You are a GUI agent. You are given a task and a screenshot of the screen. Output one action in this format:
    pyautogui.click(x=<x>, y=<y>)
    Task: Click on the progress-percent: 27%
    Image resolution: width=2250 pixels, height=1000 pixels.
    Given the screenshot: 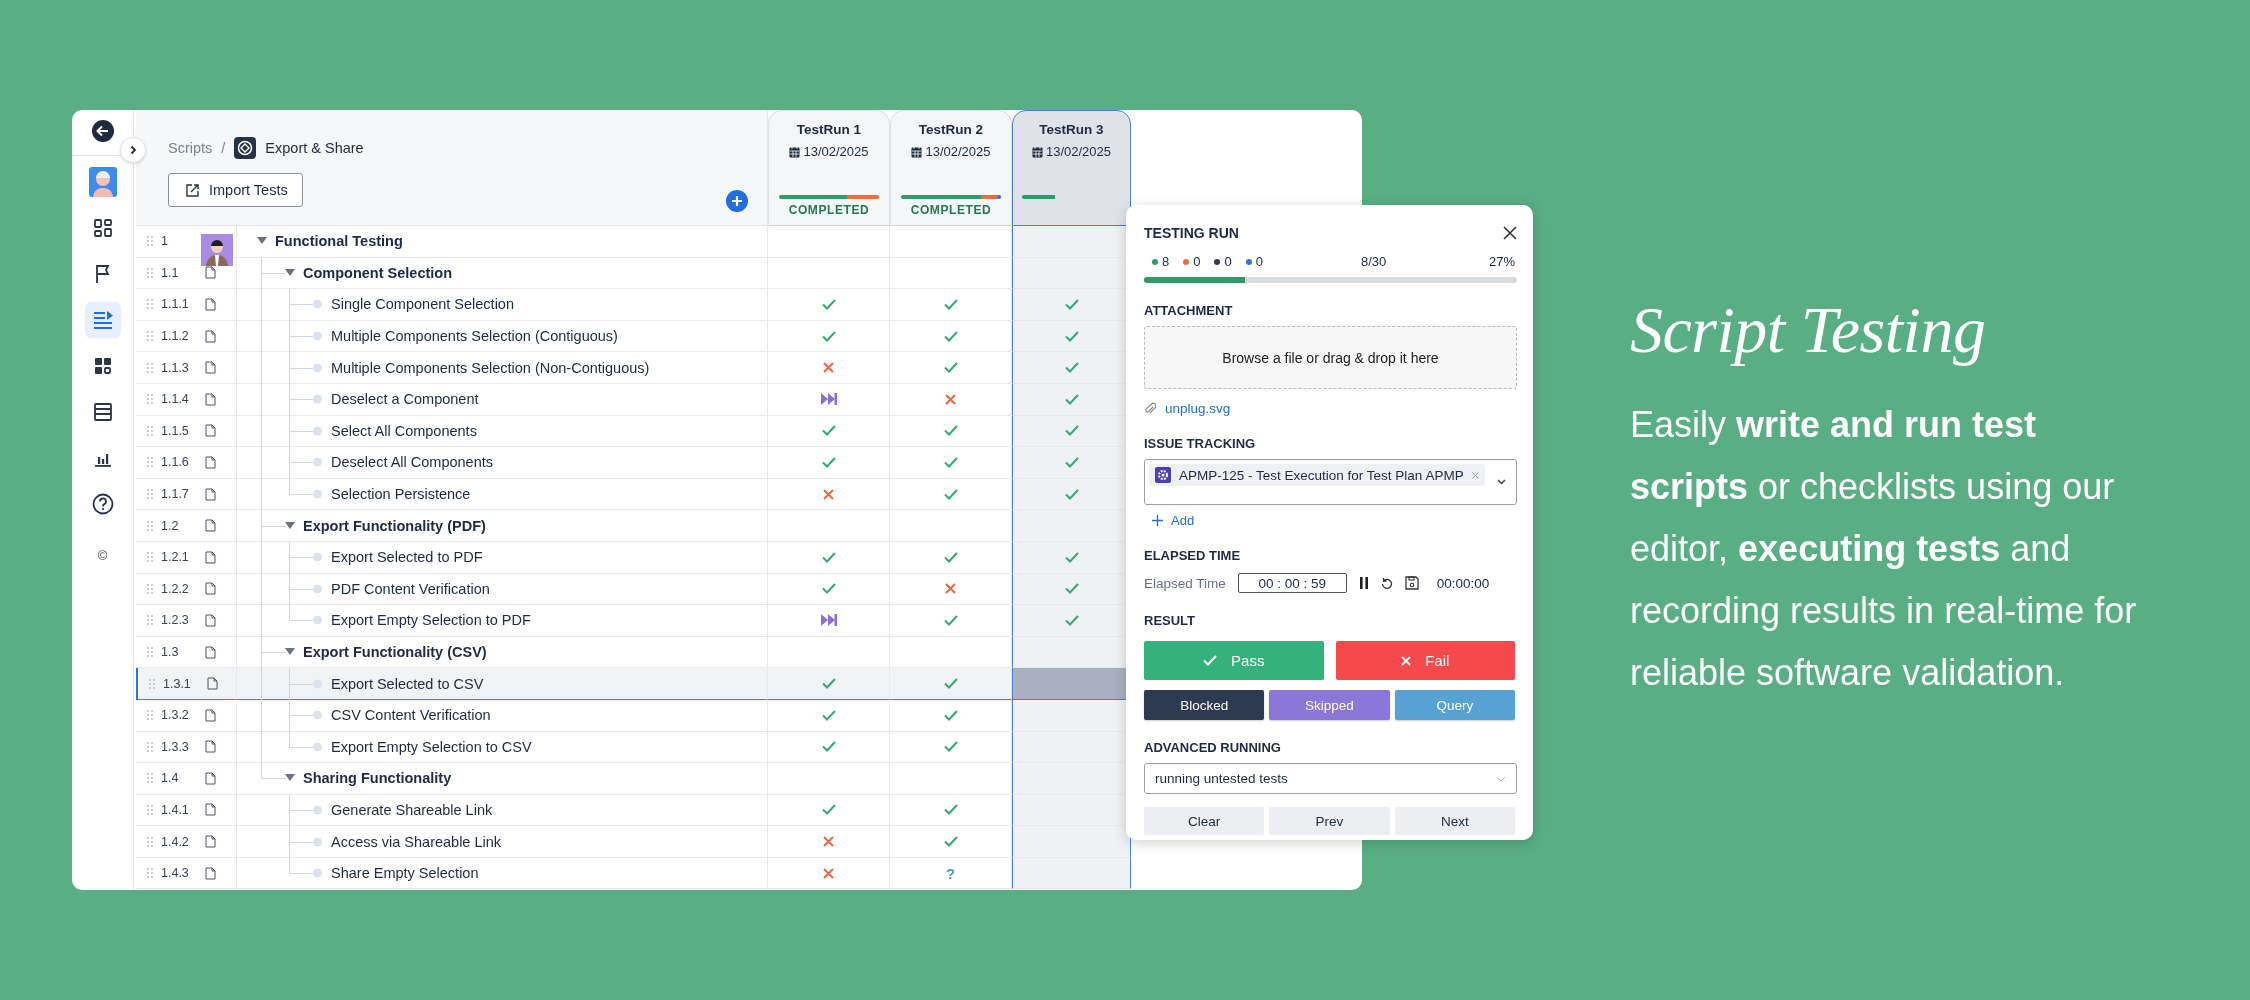 What is the action you would take?
    pyautogui.click(x=1501, y=261)
    